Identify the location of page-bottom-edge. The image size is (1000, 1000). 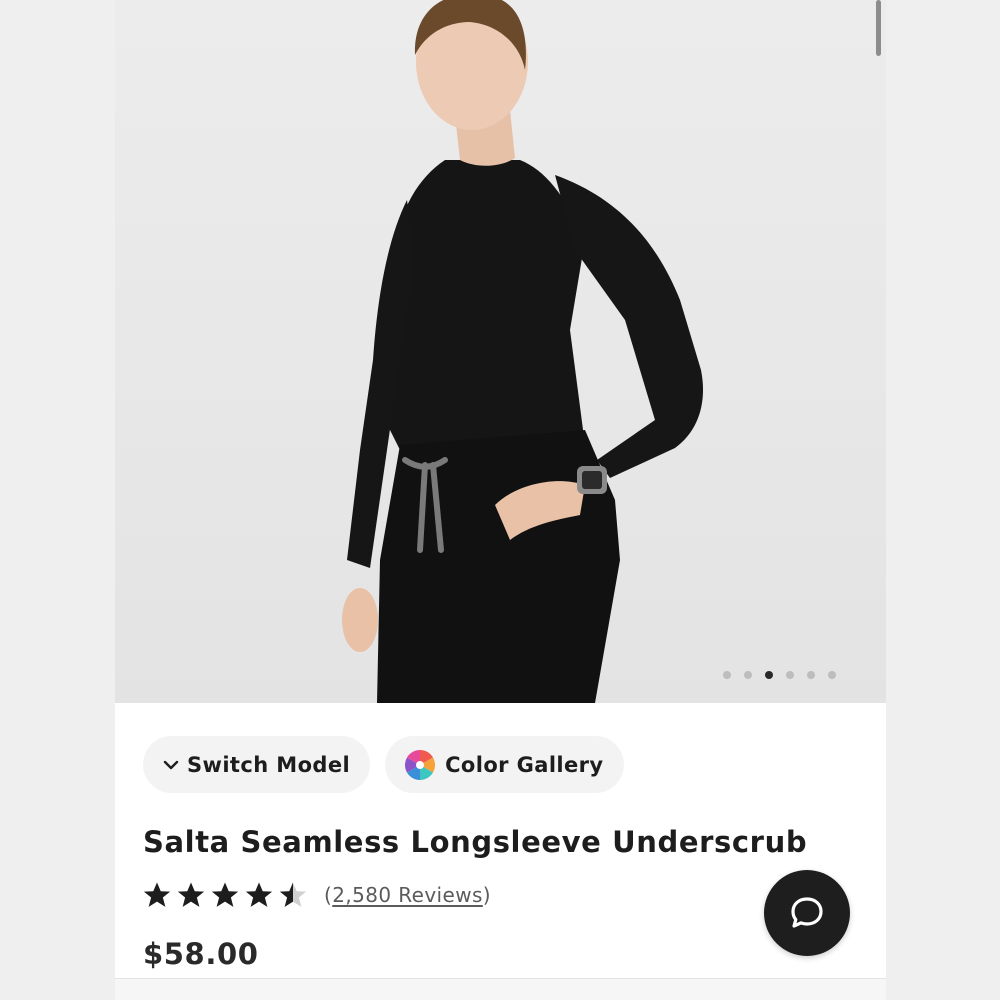
(500, 989).